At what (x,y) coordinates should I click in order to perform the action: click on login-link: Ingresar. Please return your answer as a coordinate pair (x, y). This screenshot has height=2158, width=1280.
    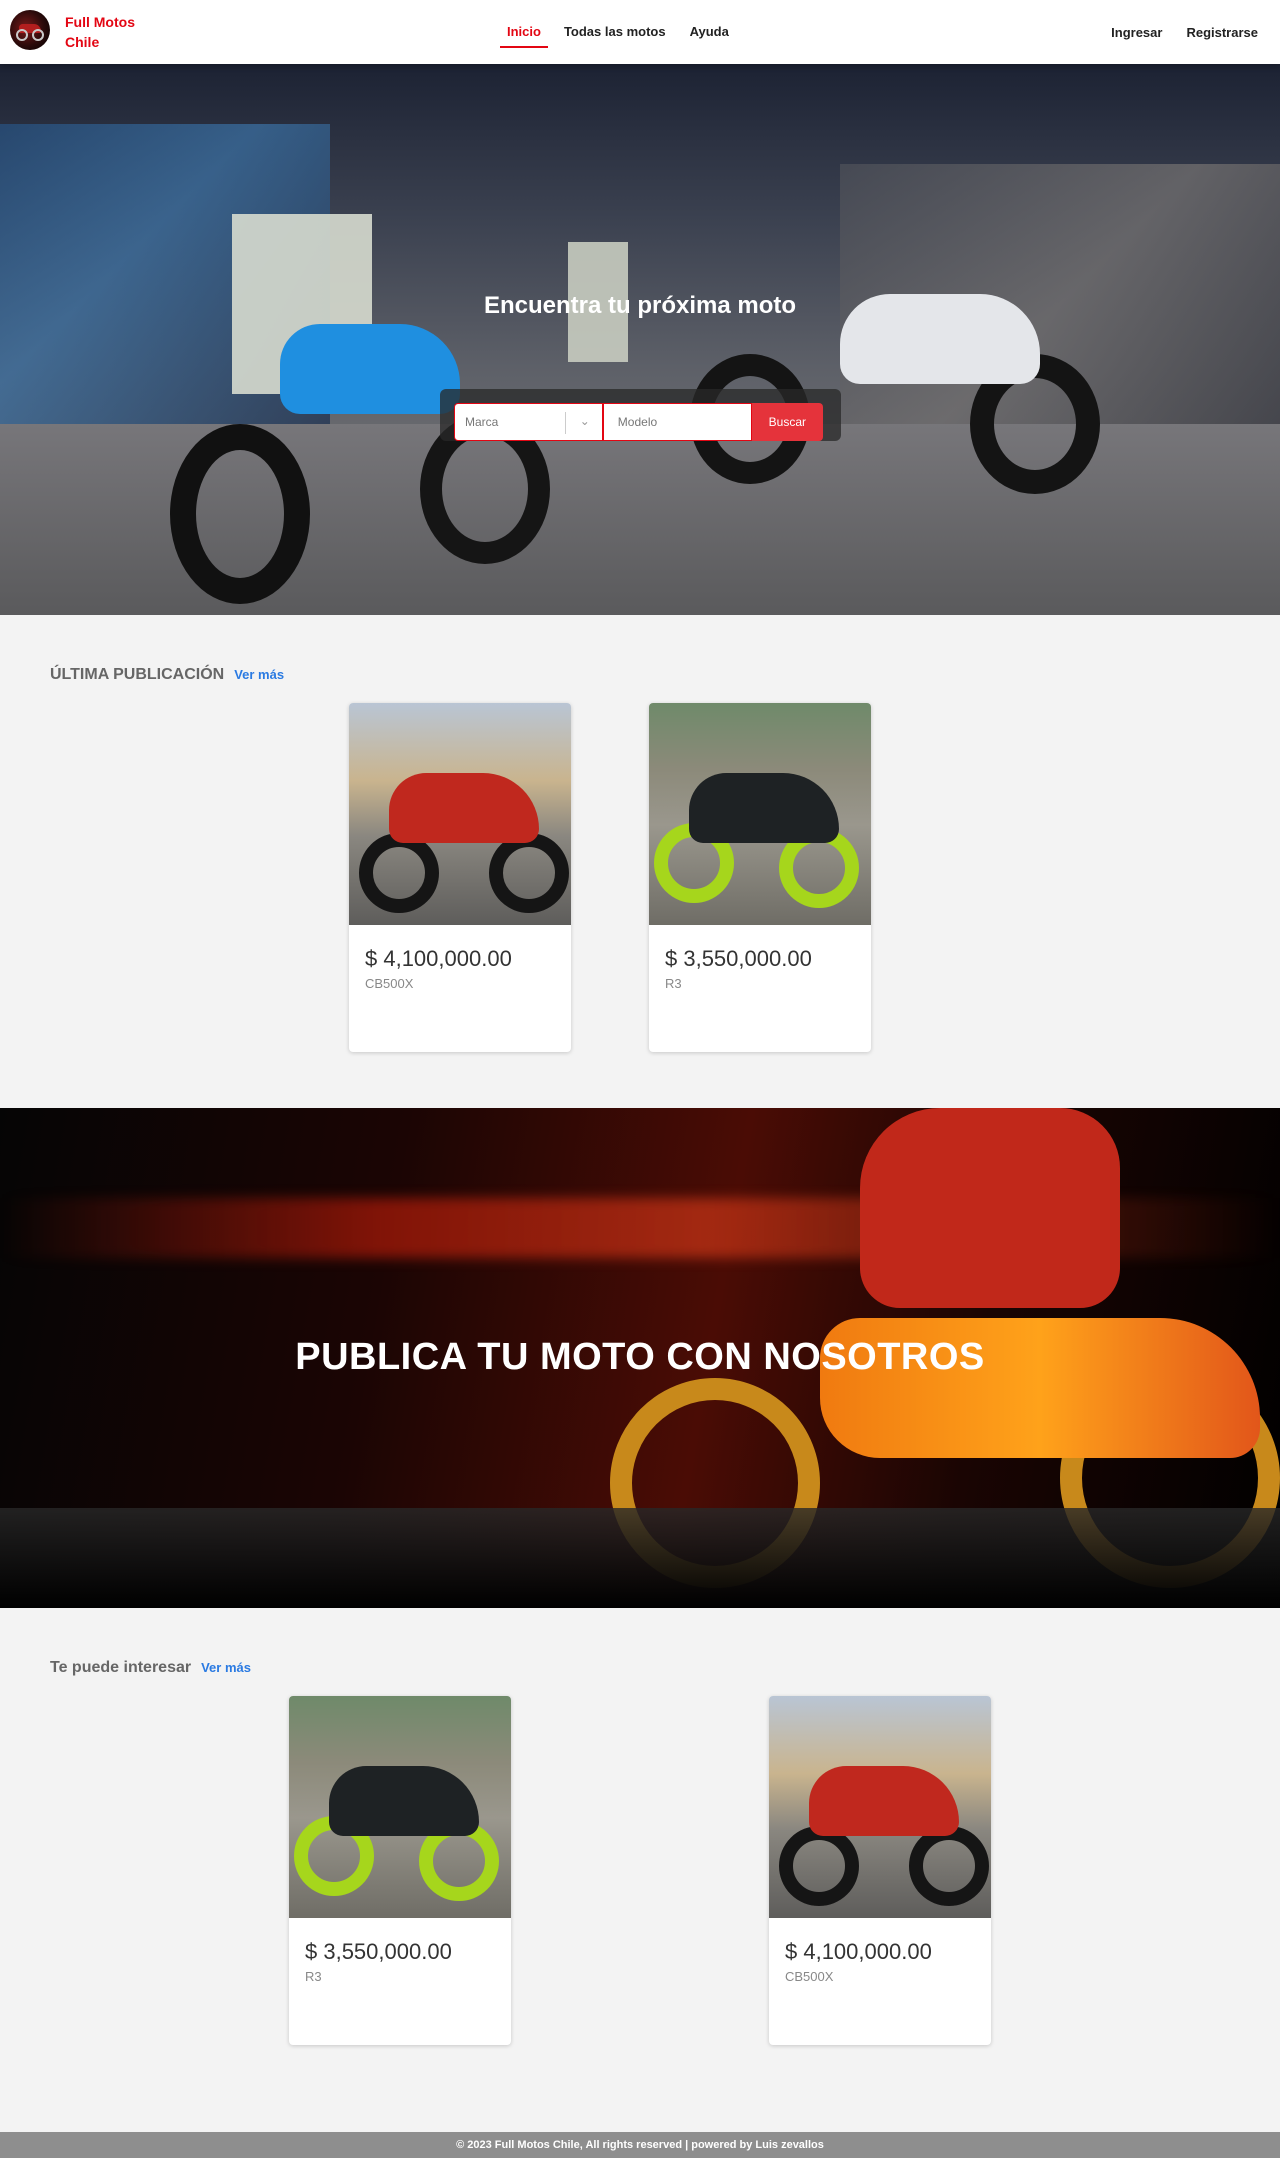
    Looking at the image, I should click on (1136, 32).